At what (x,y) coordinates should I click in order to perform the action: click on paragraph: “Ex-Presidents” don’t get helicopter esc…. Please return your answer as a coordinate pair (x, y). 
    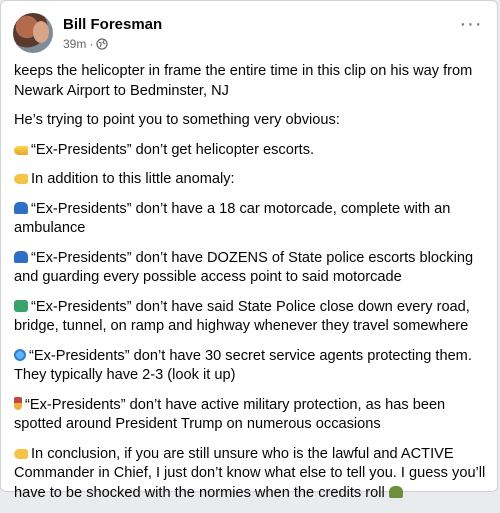
    Looking at the image, I should click on (251, 151).